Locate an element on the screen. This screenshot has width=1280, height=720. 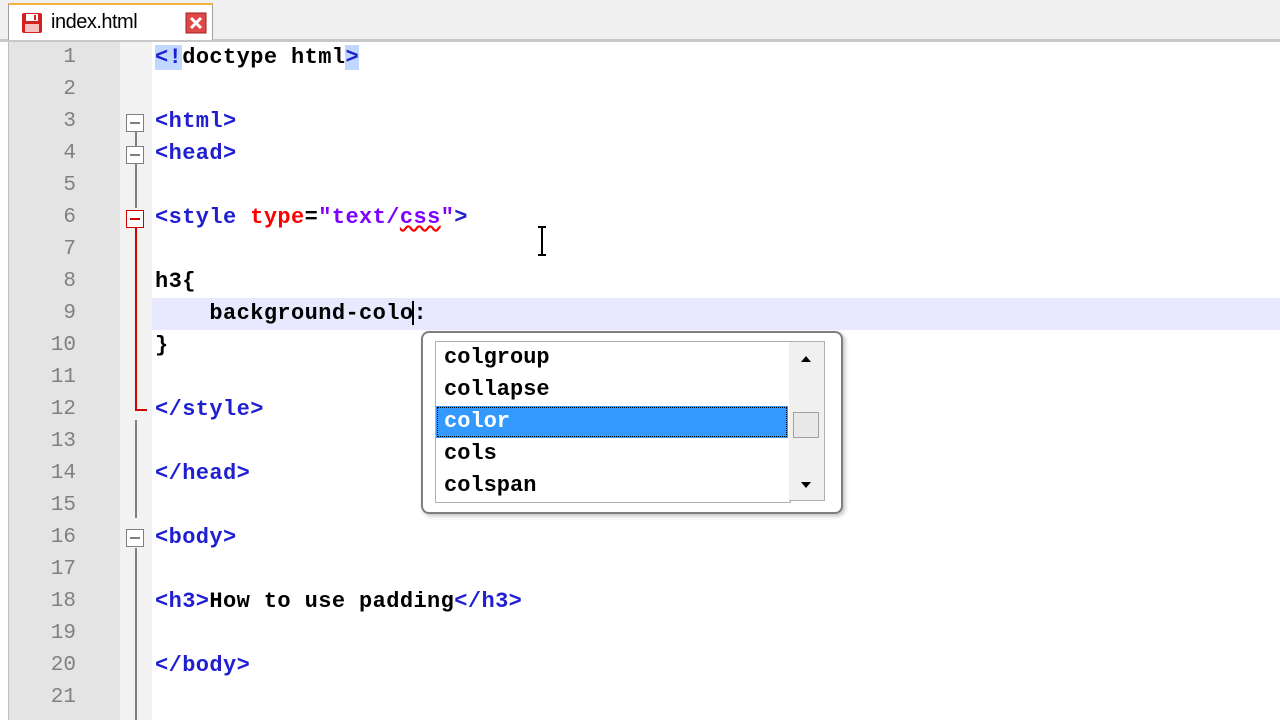
equals-sign: = is located at coordinates (311, 217).